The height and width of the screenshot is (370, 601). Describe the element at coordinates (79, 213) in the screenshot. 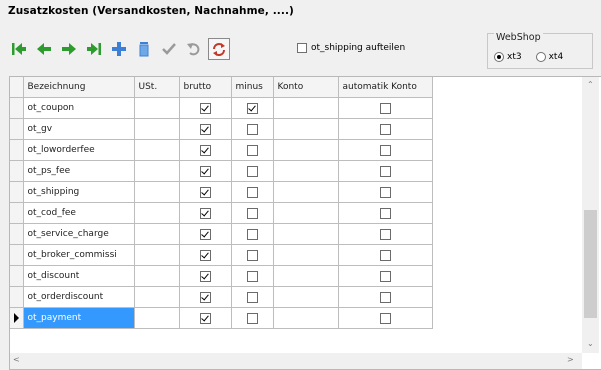

I see `bezeichnung-cell: ot_cod_fee` at that location.